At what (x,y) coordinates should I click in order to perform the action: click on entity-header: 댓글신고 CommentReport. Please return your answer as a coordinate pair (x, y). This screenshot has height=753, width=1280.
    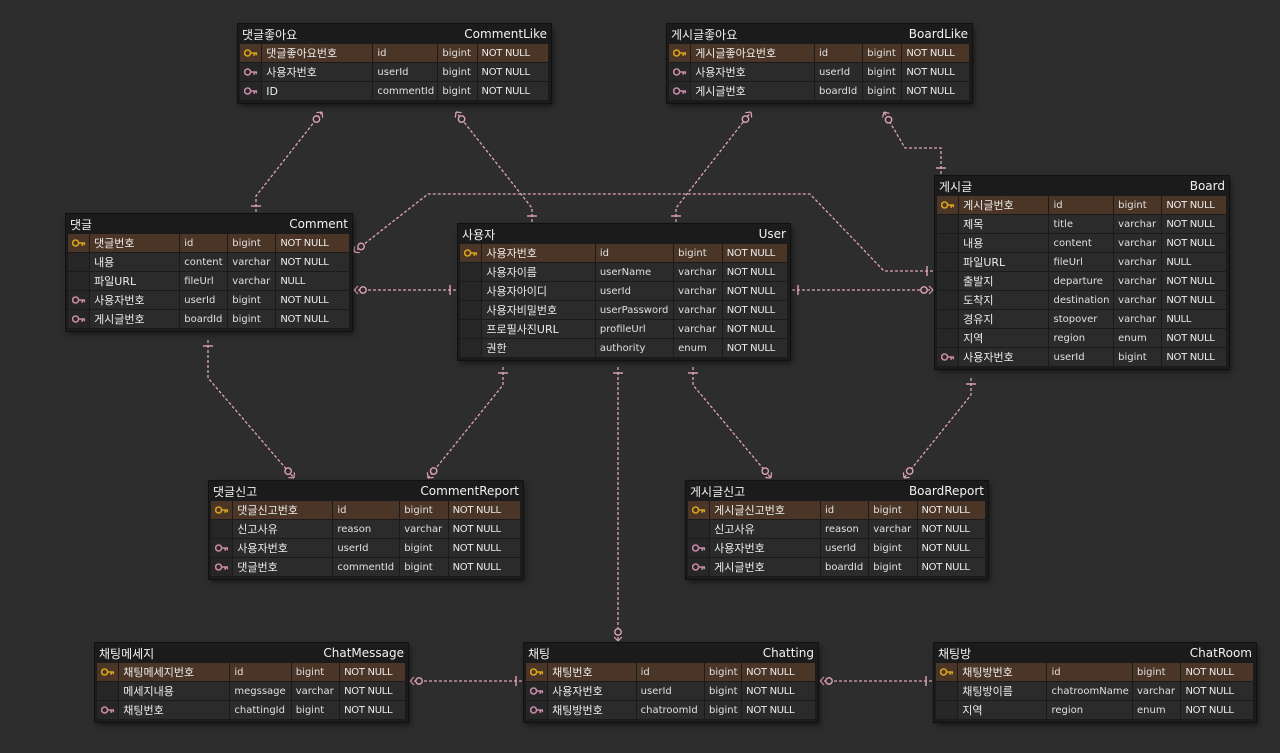
    Looking at the image, I should click on (366, 491).